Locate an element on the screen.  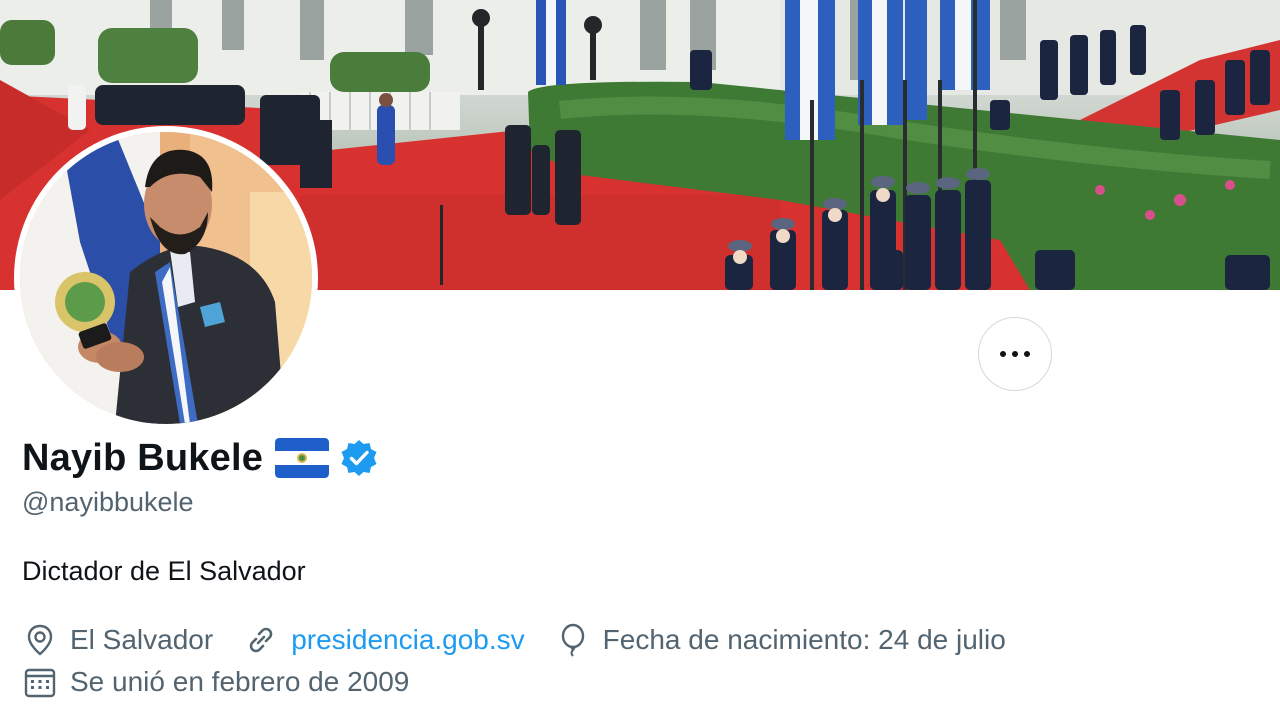
name-row: Nayib Bukele is located at coordinates (200, 458).